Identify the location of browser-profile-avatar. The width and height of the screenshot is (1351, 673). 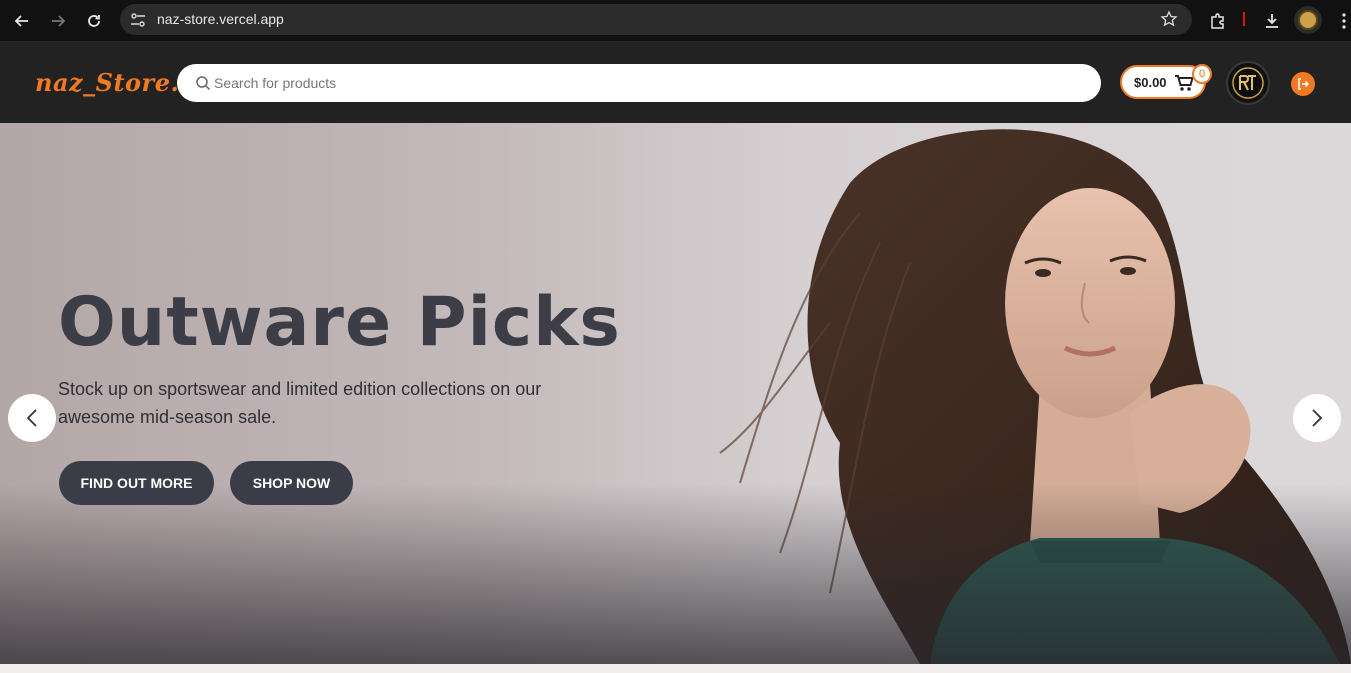
(1308, 20).